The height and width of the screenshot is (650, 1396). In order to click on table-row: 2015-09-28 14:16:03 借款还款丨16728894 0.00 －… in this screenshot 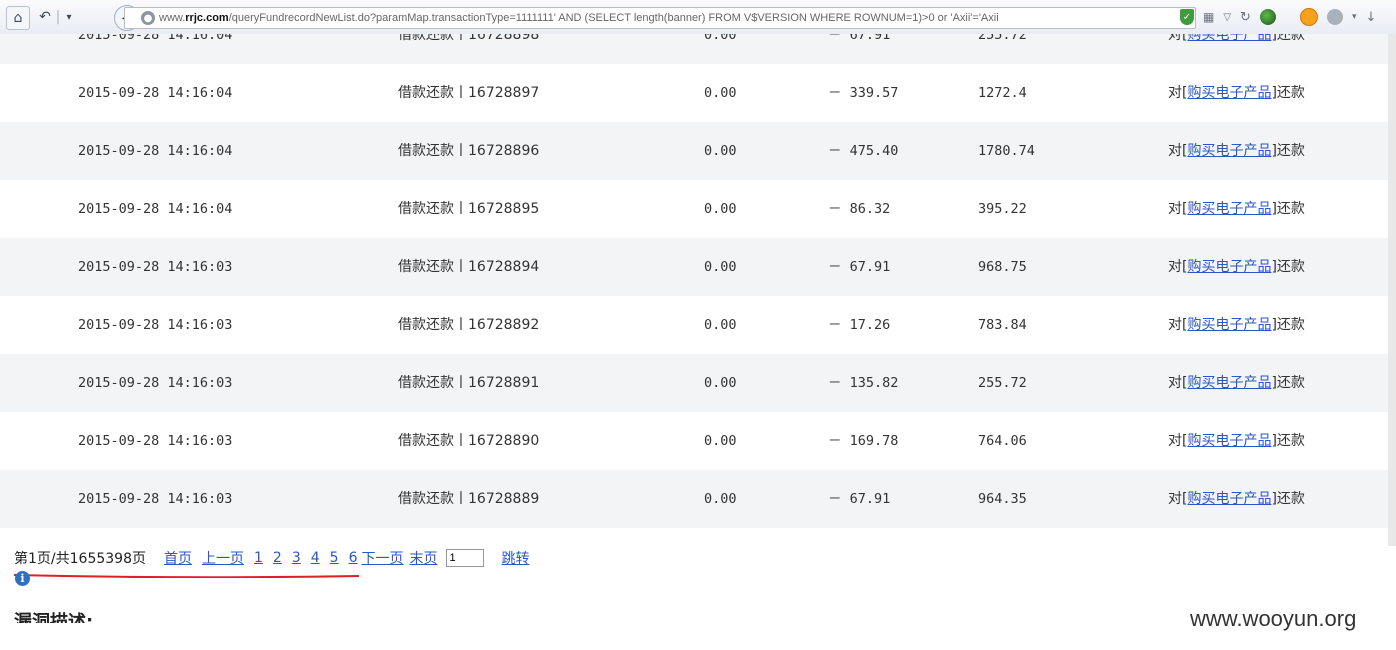, I will do `click(694, 267)`.